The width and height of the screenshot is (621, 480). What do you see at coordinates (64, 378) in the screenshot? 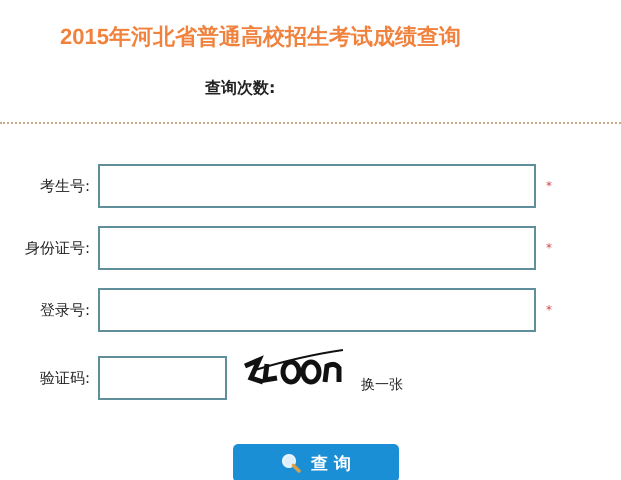
I see `field-label: 验证码:` at bounding box center [64, 378].